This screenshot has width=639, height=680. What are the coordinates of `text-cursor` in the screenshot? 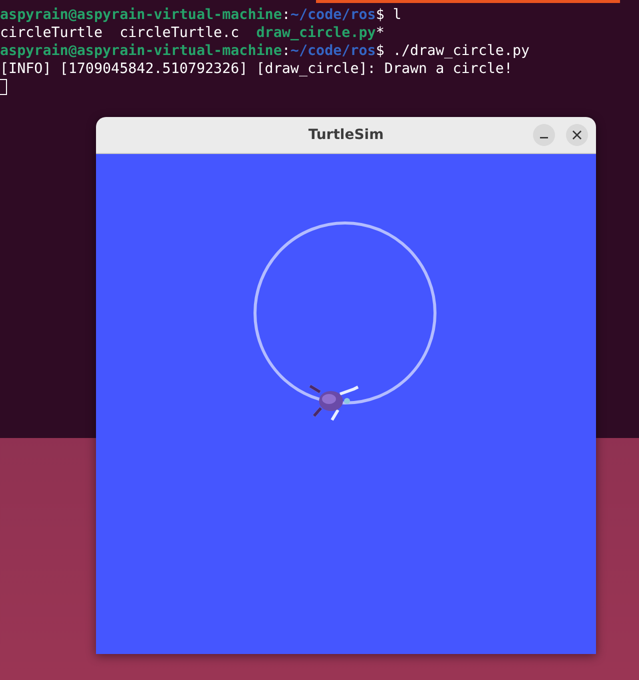 It's located at (3, 87).